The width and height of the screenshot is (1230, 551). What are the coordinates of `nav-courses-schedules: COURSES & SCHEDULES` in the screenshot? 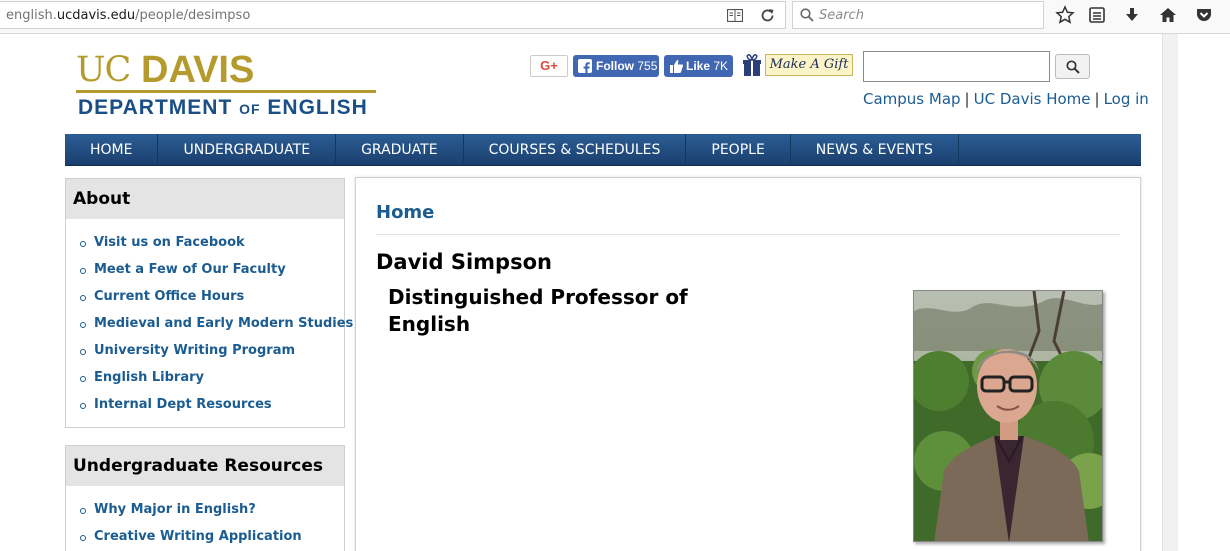 It's located at (575, 150).